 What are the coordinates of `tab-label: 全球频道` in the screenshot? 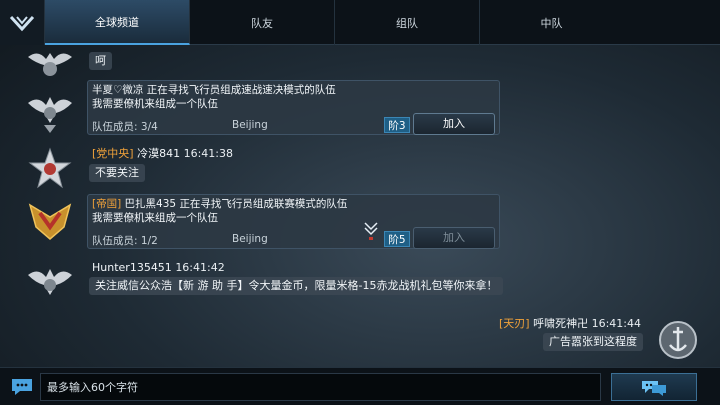 It's located at (117, 22).